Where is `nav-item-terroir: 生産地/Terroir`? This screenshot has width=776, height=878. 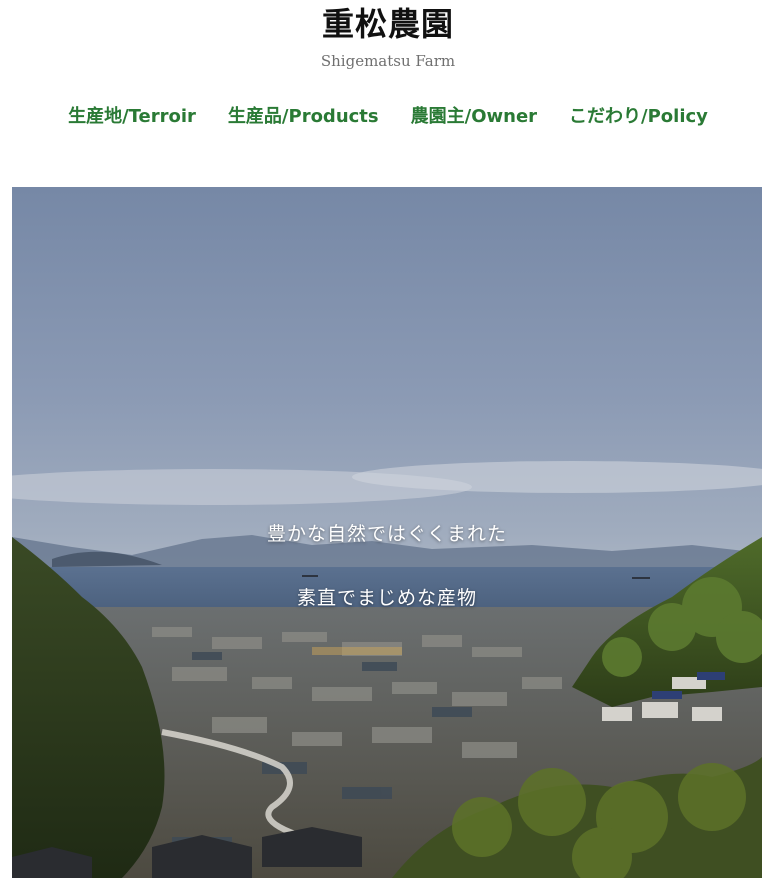 nav-item-terroir: 生産地/Terroir is located at coordinates (132, 115).